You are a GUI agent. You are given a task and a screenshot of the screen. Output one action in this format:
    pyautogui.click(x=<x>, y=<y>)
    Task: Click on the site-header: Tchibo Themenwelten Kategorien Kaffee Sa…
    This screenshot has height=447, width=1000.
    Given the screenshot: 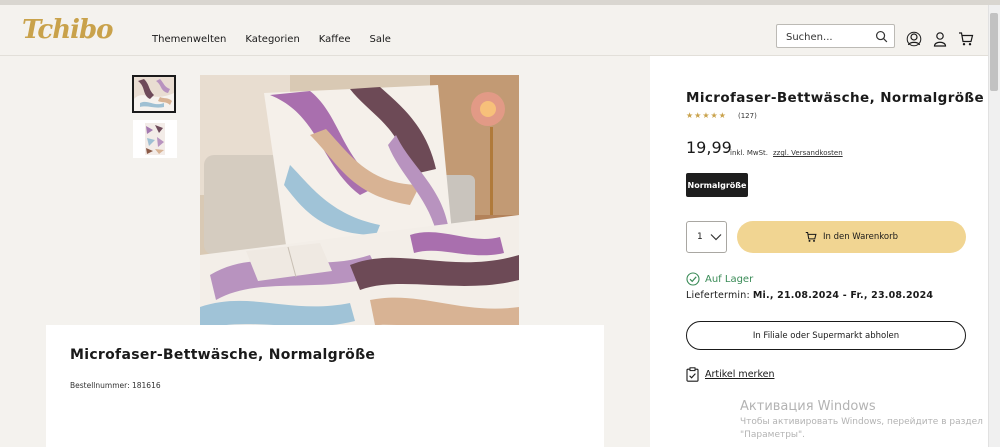 What is the action you would take?
    pyautogui.click(x=494, y=30)
    